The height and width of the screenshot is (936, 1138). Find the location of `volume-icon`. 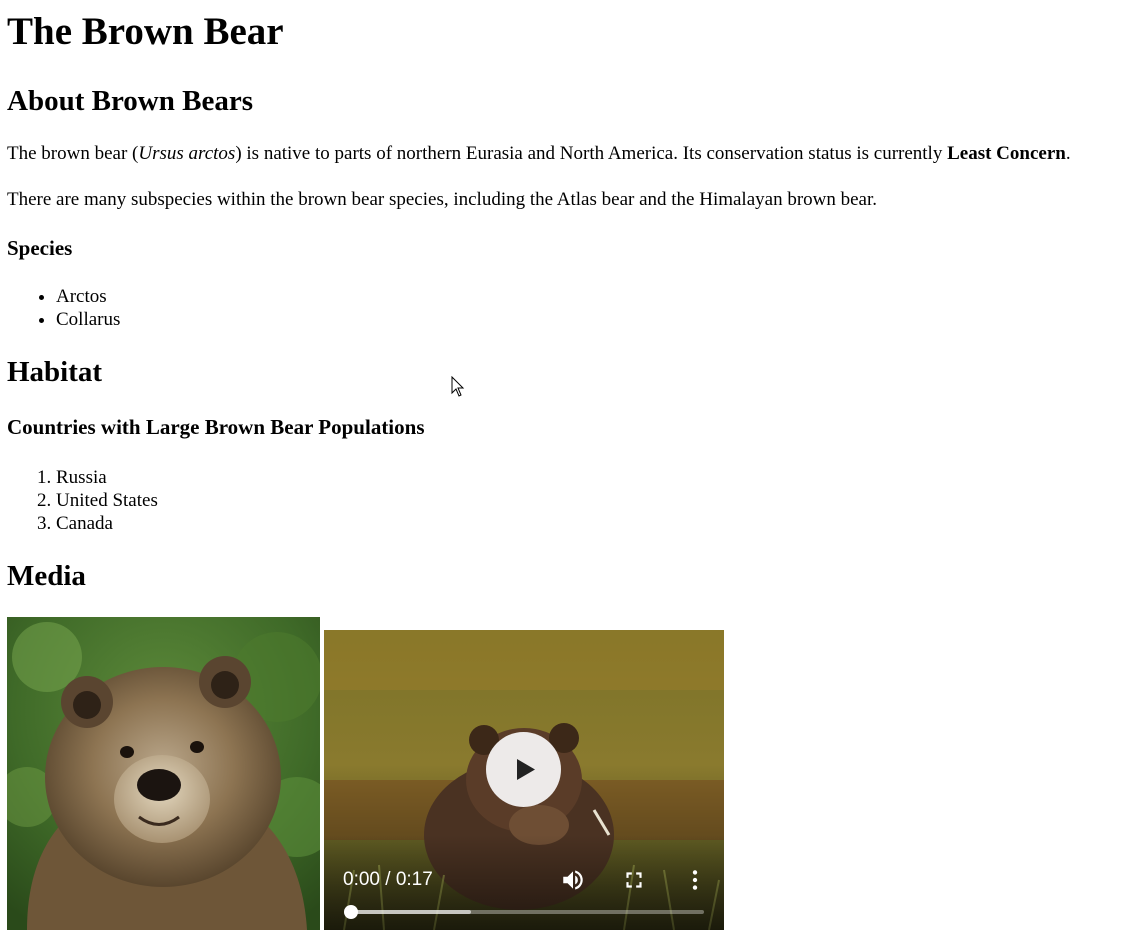

volume-icon is located at coordinates (573, 880).